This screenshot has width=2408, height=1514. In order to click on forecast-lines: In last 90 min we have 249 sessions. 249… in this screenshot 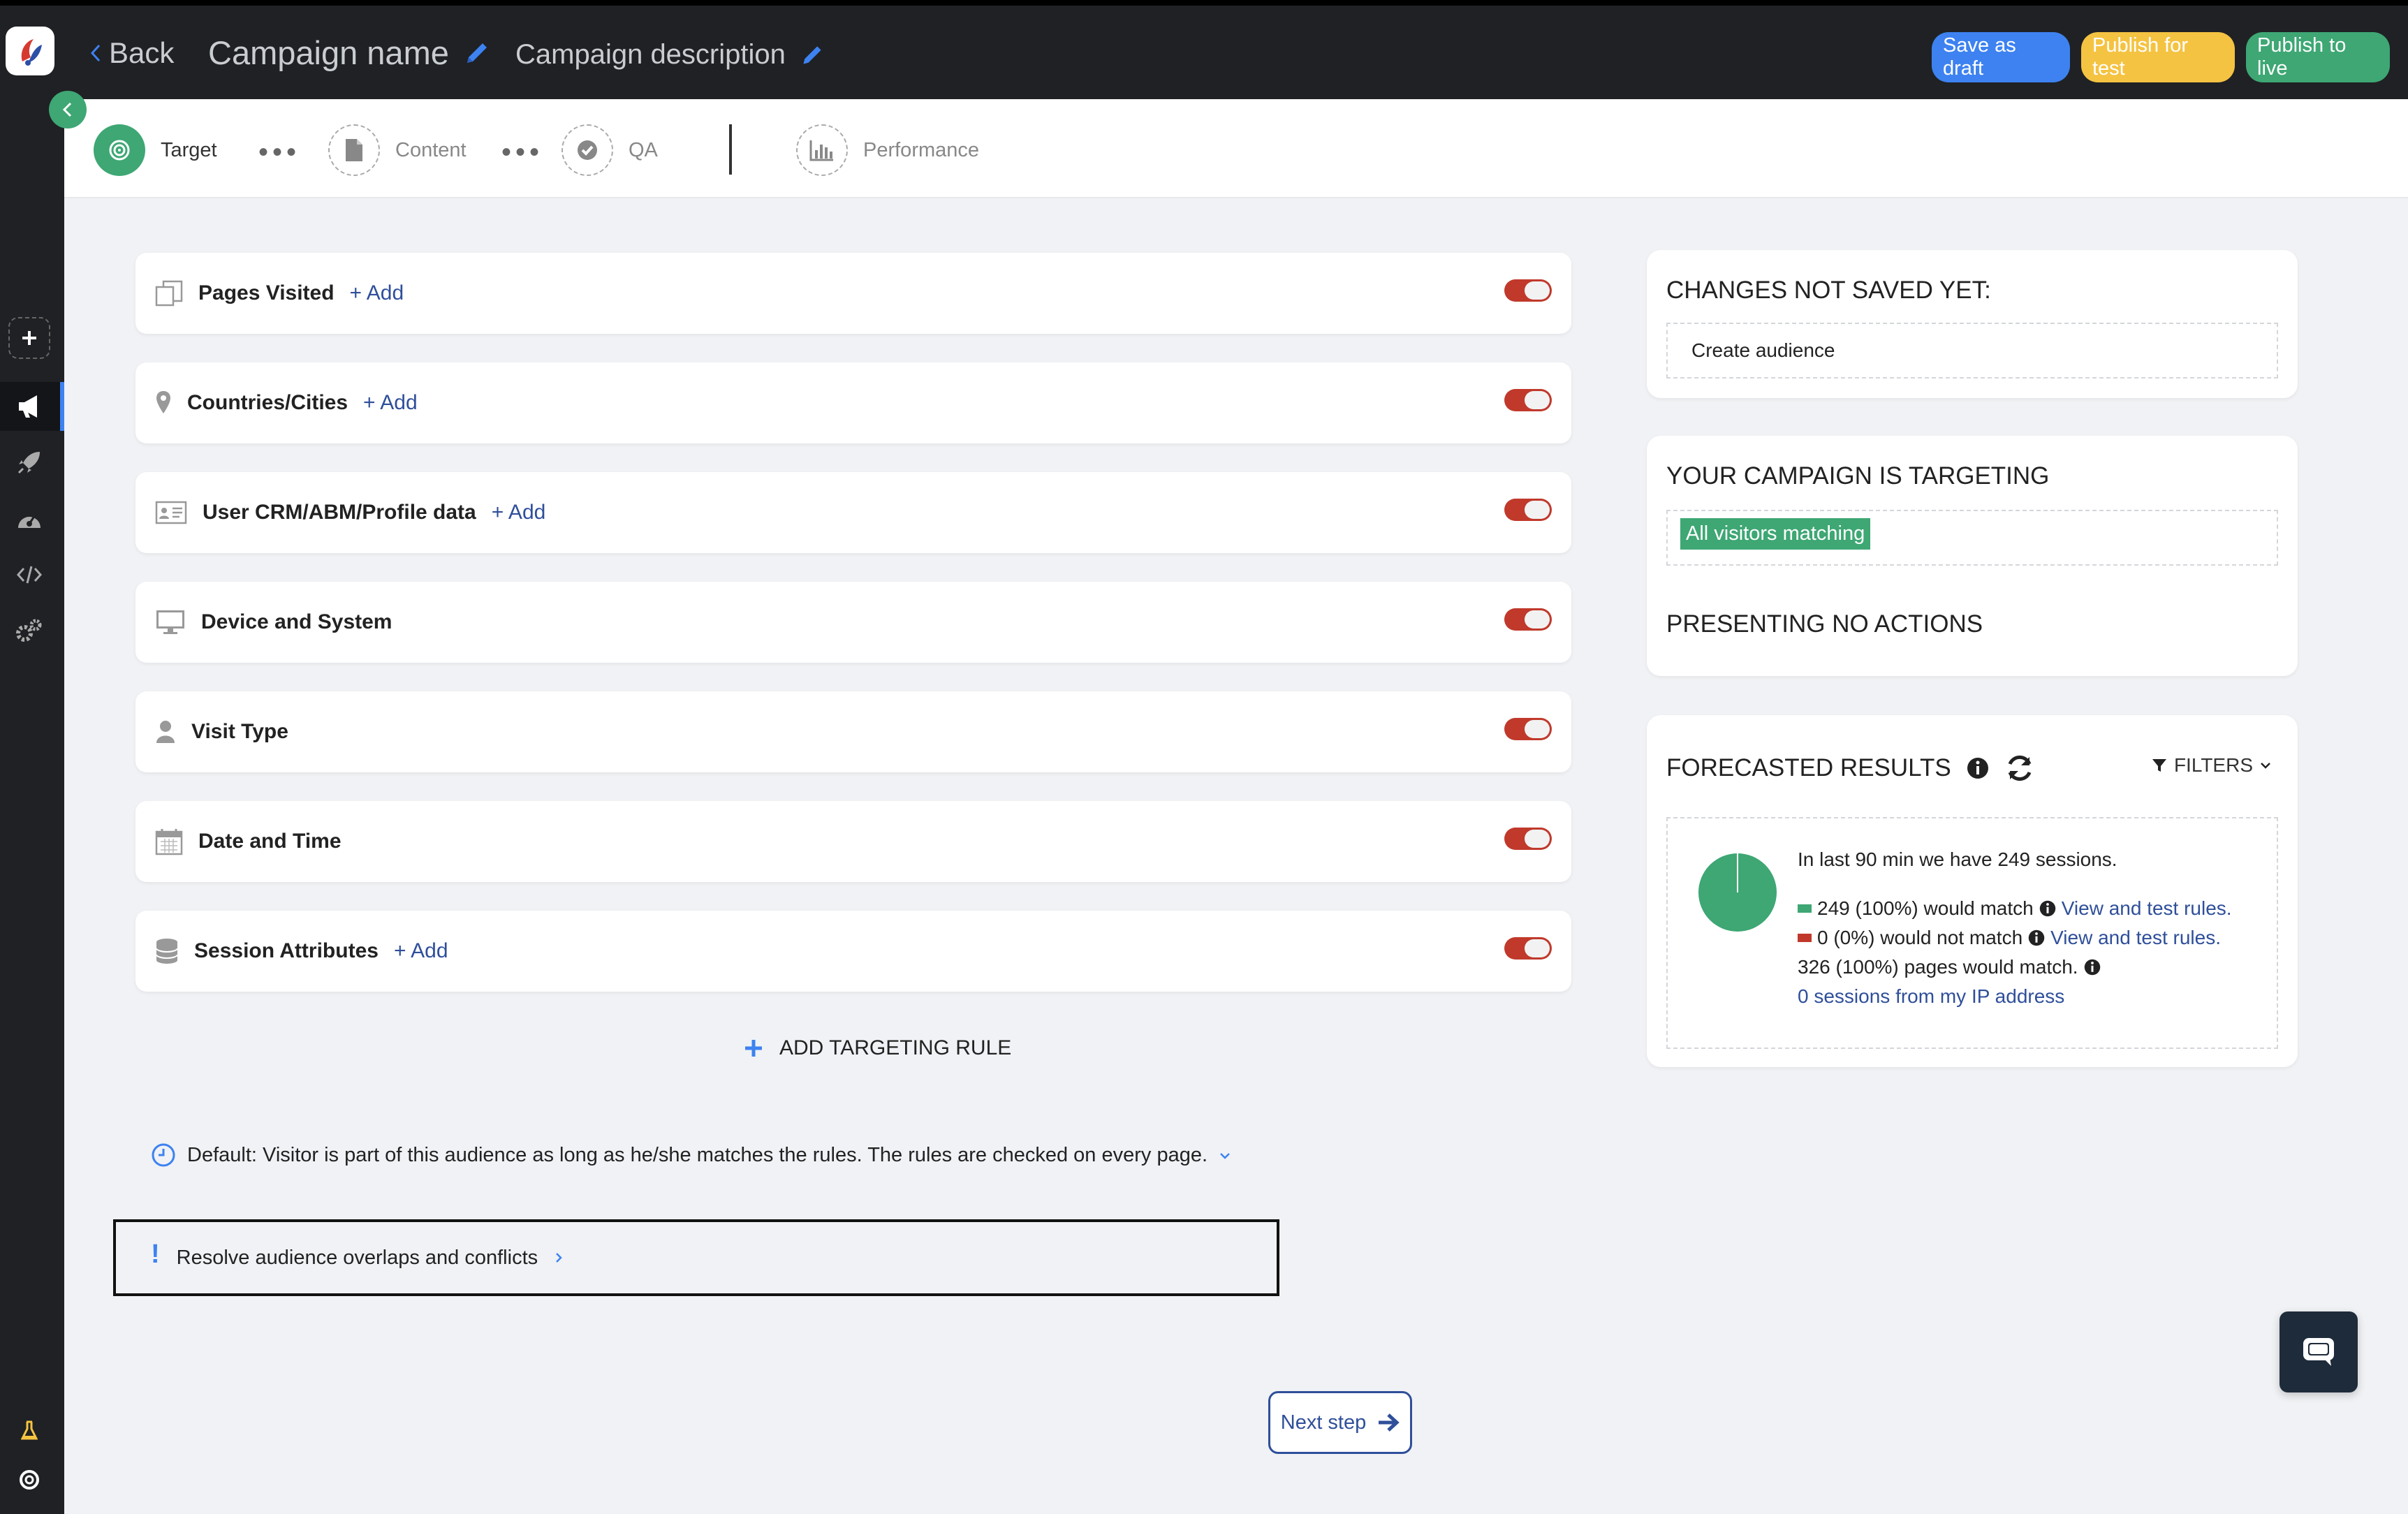, I will do `click(2015, 928)`.